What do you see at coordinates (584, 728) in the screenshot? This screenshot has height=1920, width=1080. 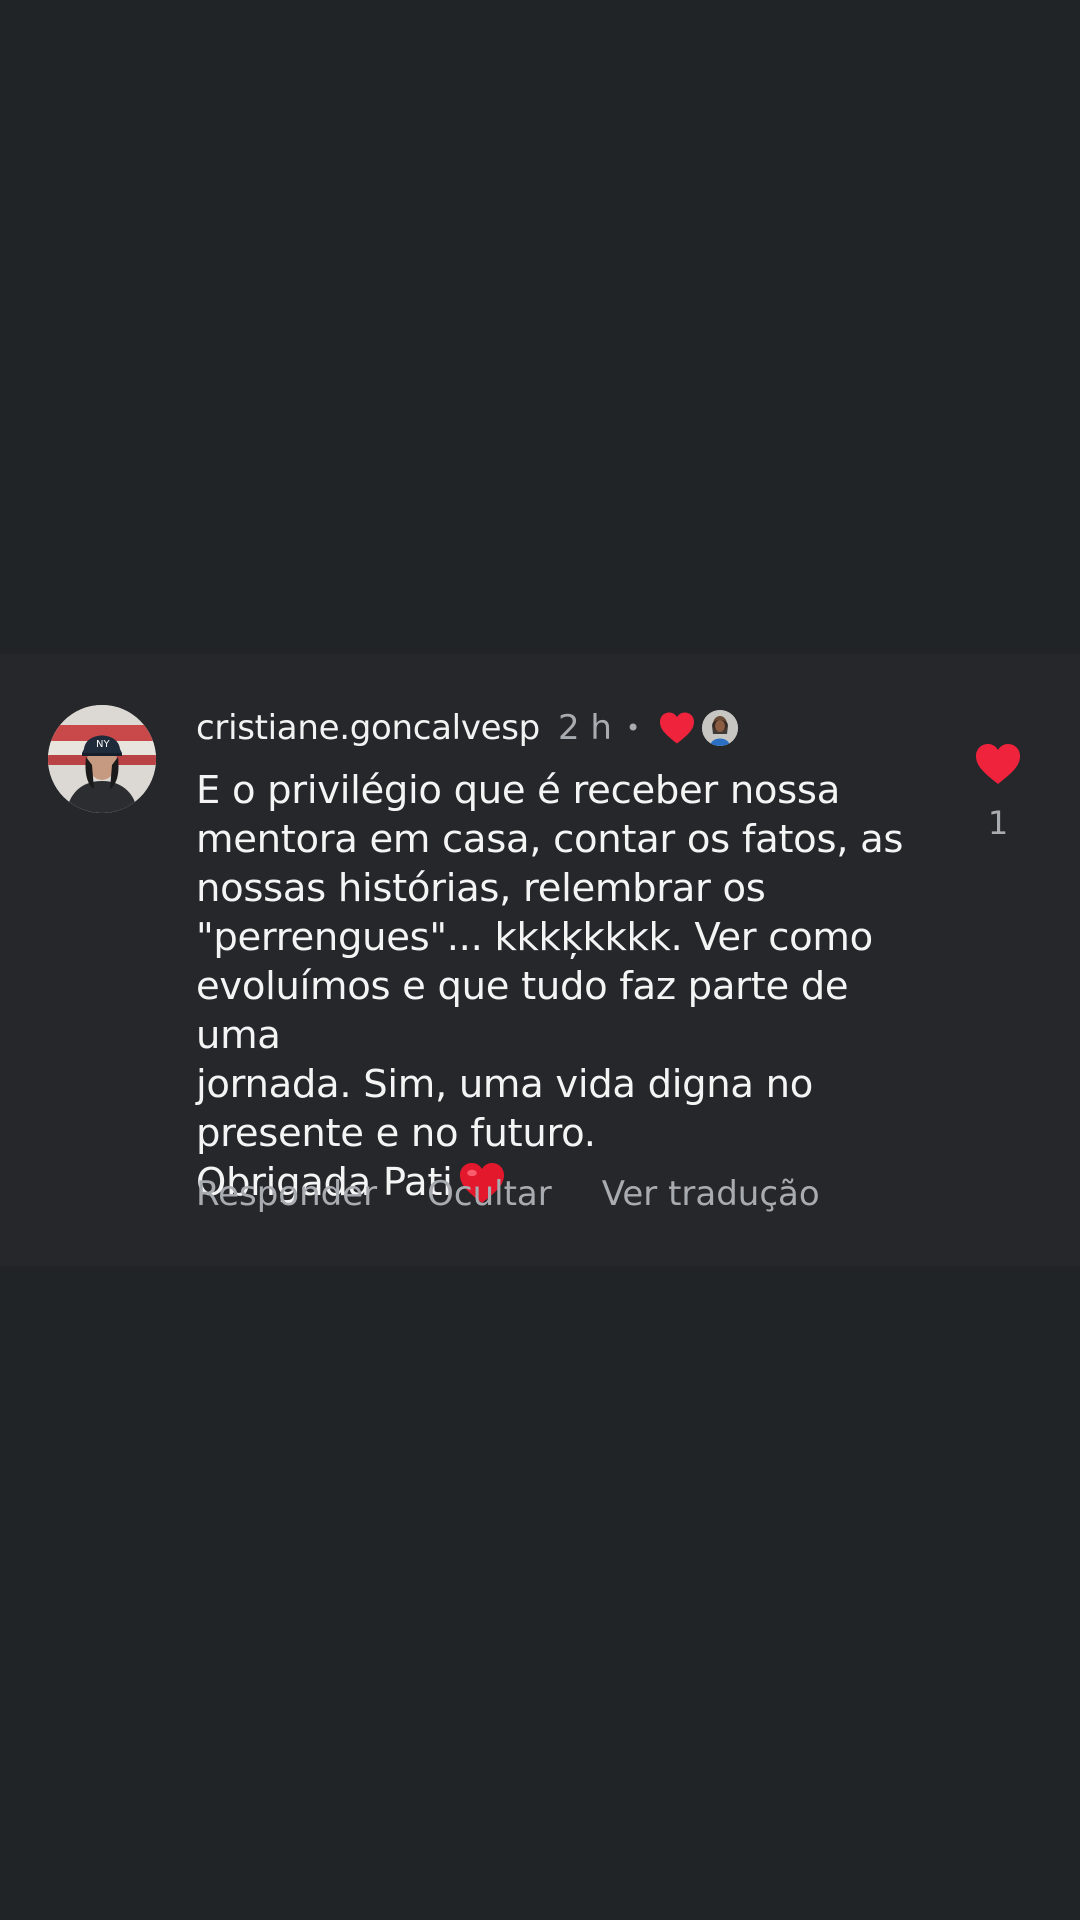 I see `timestamp: 2 h` at bounding box center [584, 728].